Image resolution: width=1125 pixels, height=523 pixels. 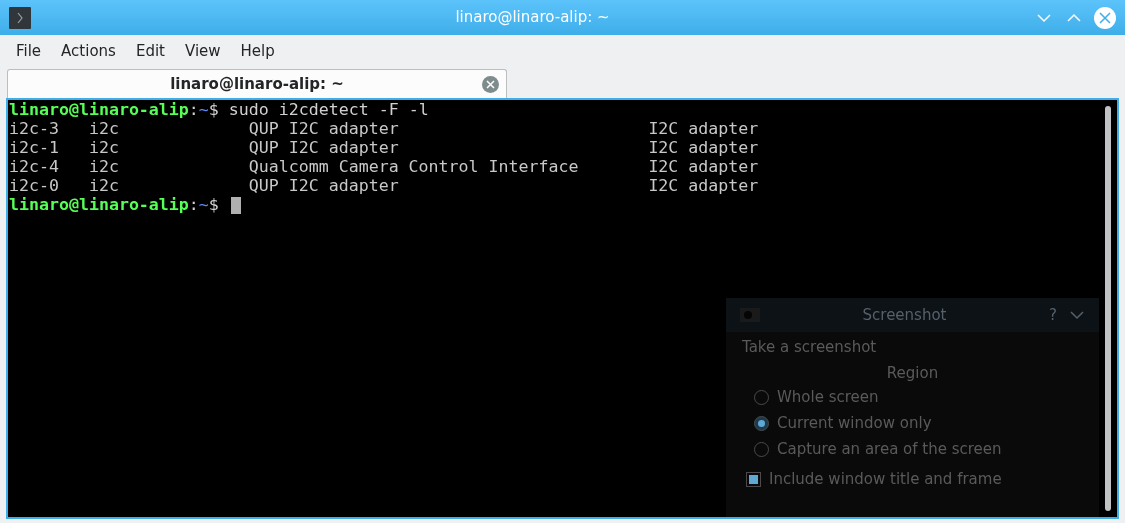 What do you see at coordinates (413, 167) in the screenshot?
I see `output-cell: Qualcomm Camera Control Interface` at bounding box center [413, 167].